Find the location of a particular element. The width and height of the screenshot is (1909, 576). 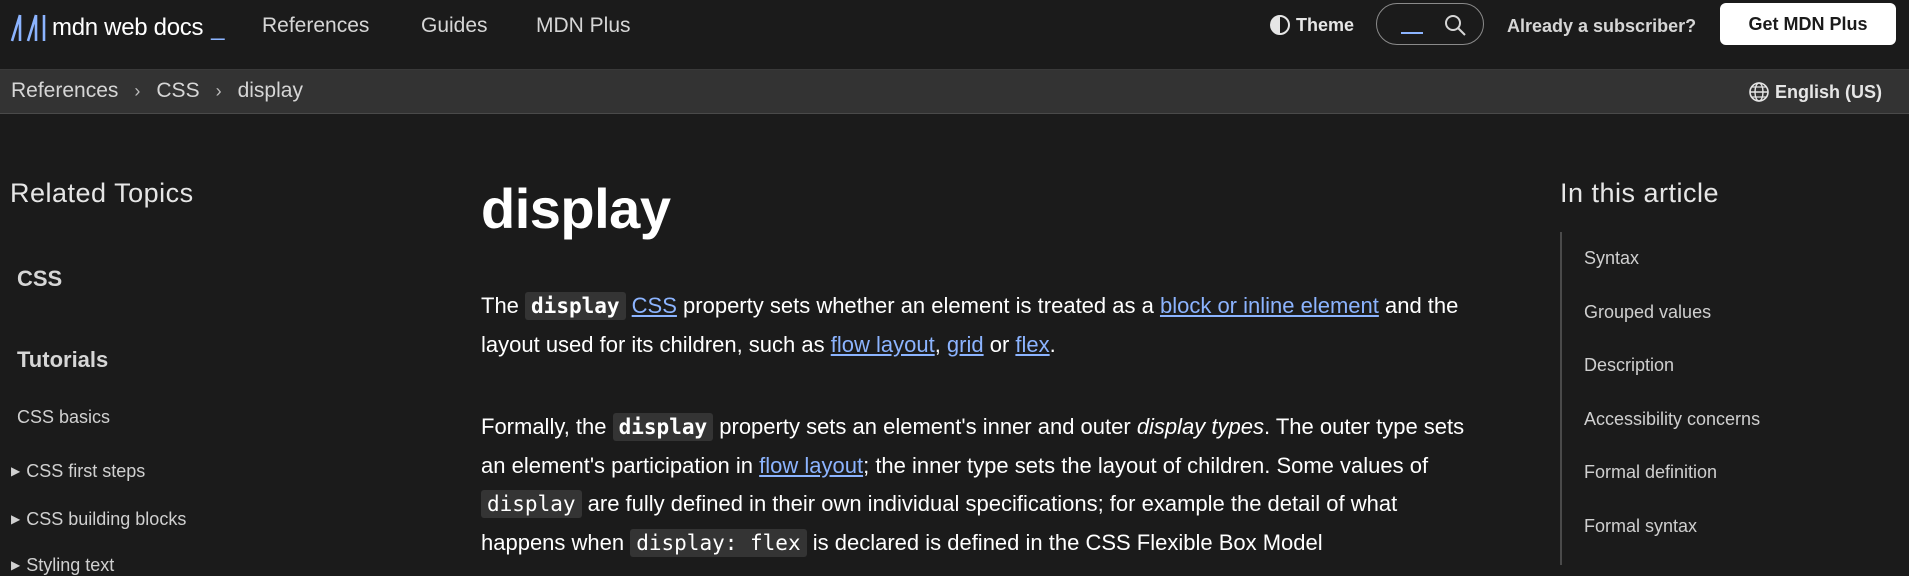

page-title: display is located at coordinates (576, 208).